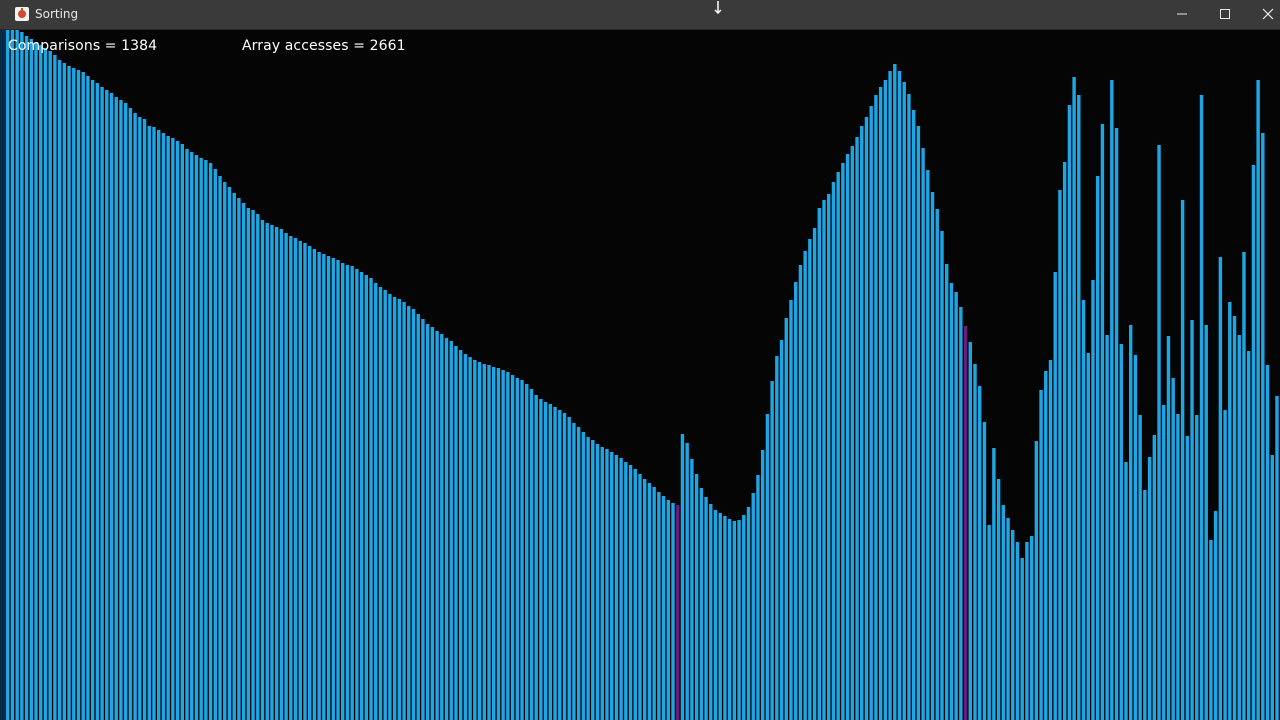  I want to click on minimize-icon, so click(1182, 14).